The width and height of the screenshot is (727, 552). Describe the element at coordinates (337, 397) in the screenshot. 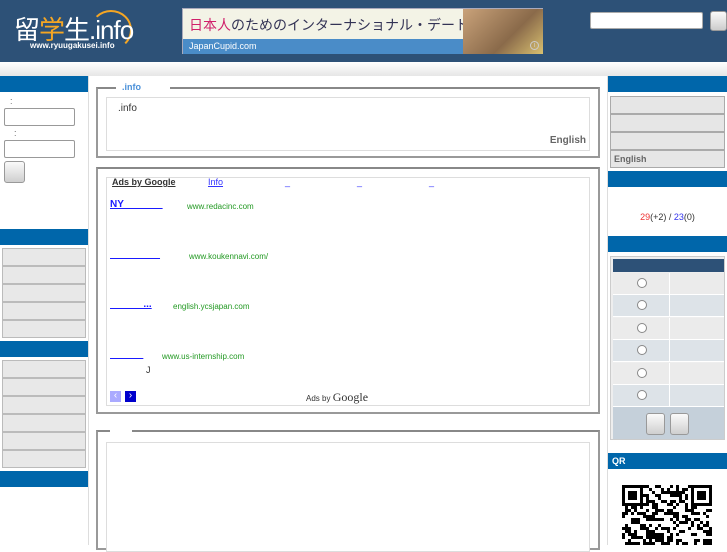

I see `ads-by-google-footer: Ads by Google` at that location.